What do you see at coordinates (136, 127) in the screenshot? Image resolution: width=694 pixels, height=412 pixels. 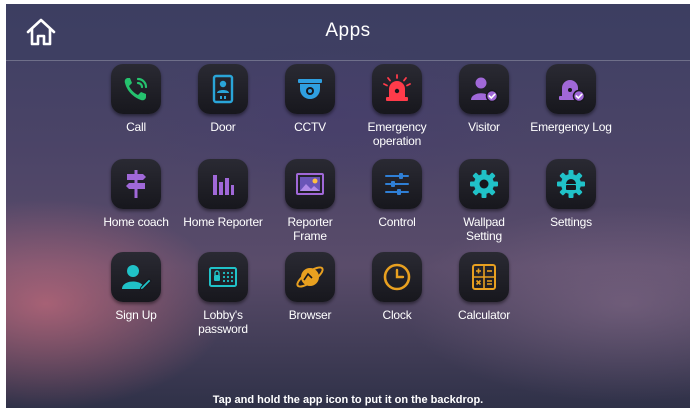 I see `app-label: Call` at bounding box center [136, 127].